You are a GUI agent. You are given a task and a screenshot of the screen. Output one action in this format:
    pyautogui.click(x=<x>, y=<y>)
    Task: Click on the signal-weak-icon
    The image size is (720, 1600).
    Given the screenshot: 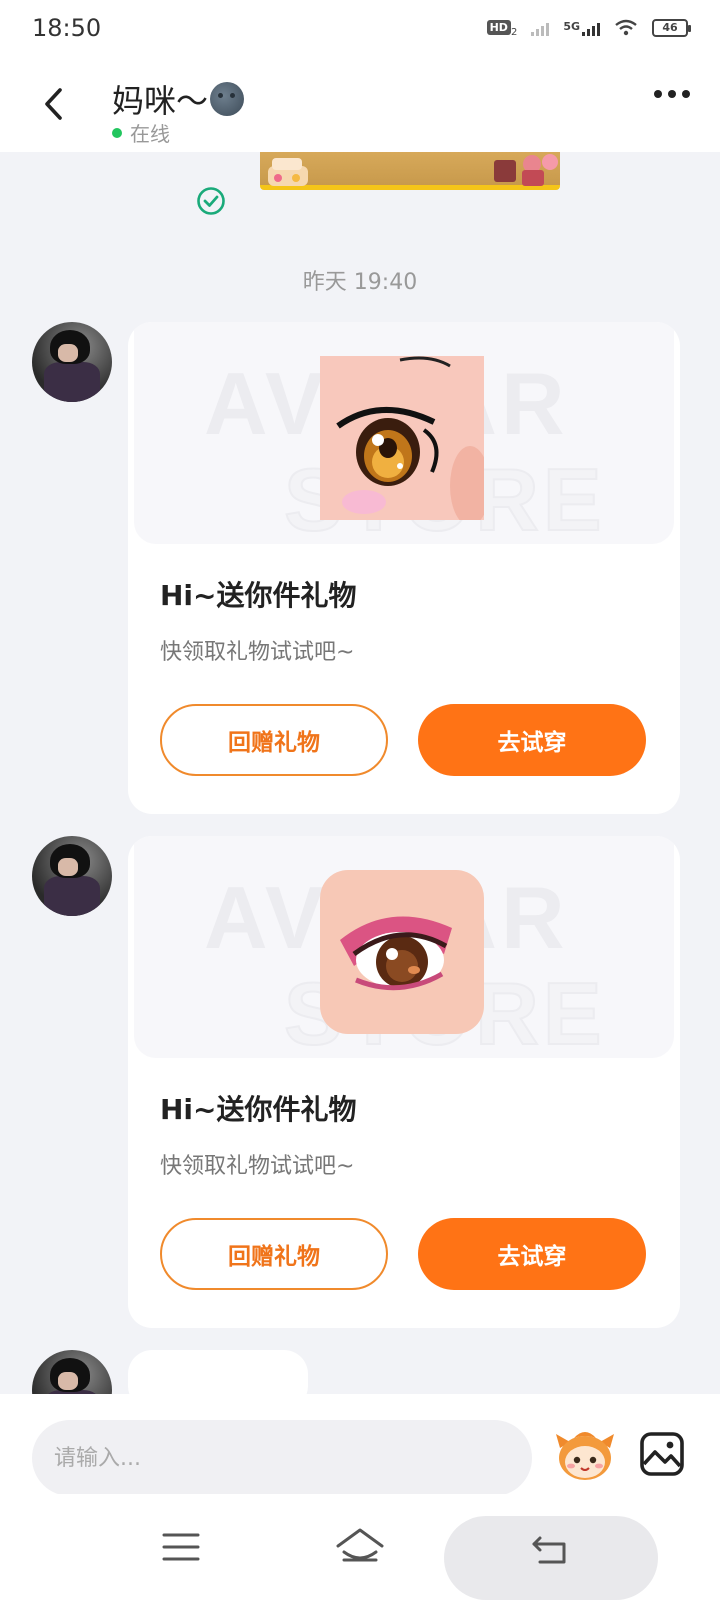 What is the action you would take?
    pyautogui.click(x=540, y=28)
    